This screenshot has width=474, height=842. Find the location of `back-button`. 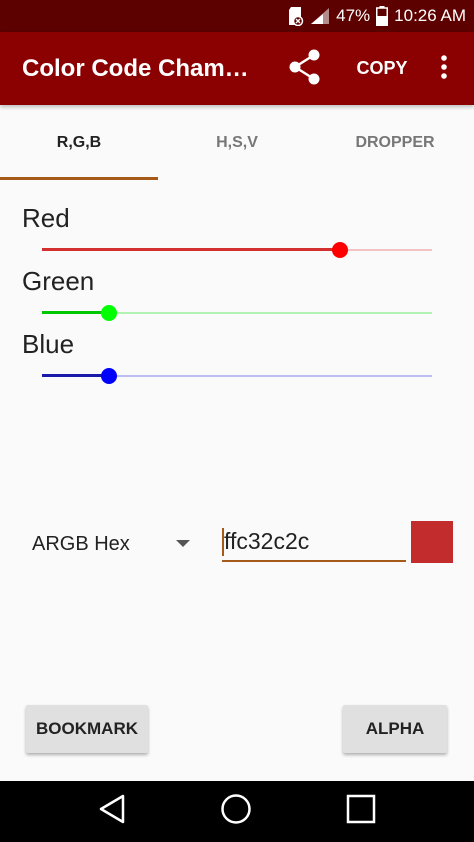

back-button is located at coordinates (112, 811).